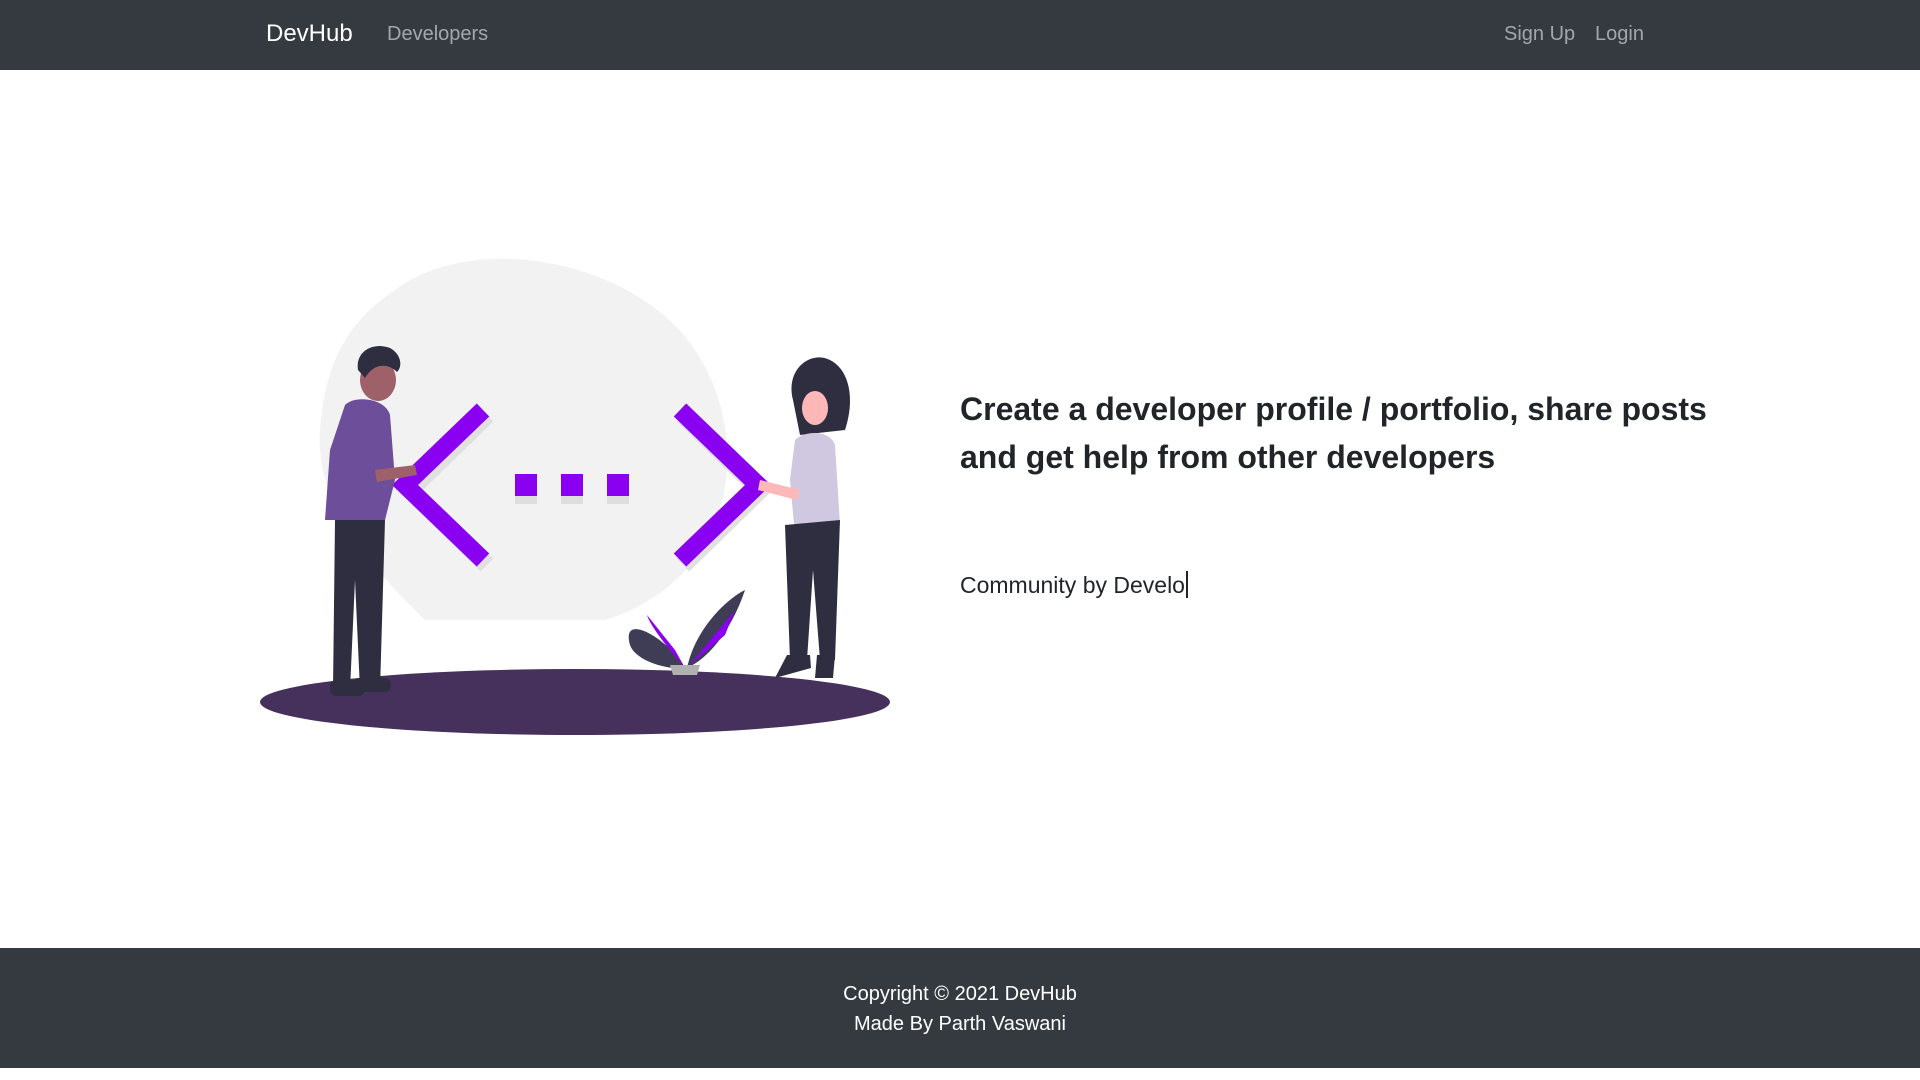  Describe the element at coordinates (960, 35) in the screenshot. I see `top-navbar: DevHub Developers Sign Up Login` at that location.